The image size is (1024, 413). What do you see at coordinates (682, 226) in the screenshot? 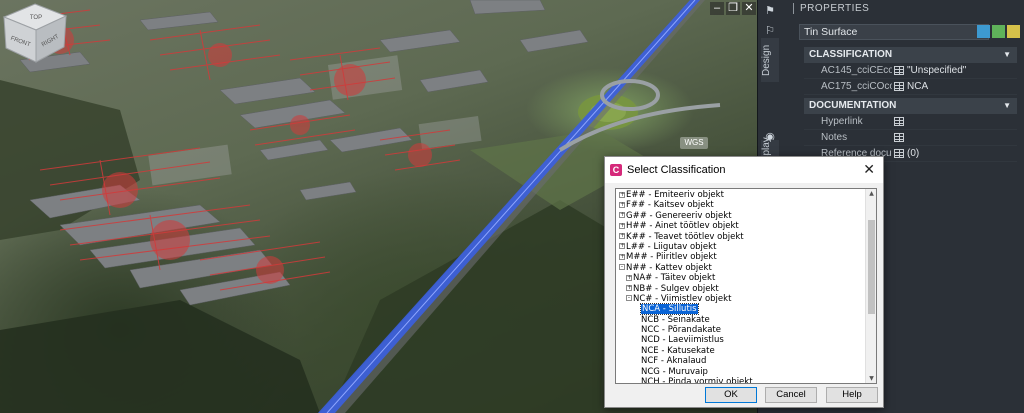
I see `tree-node-label: H## - Ainet töötlev objekt` at bounding box center [682, 226].